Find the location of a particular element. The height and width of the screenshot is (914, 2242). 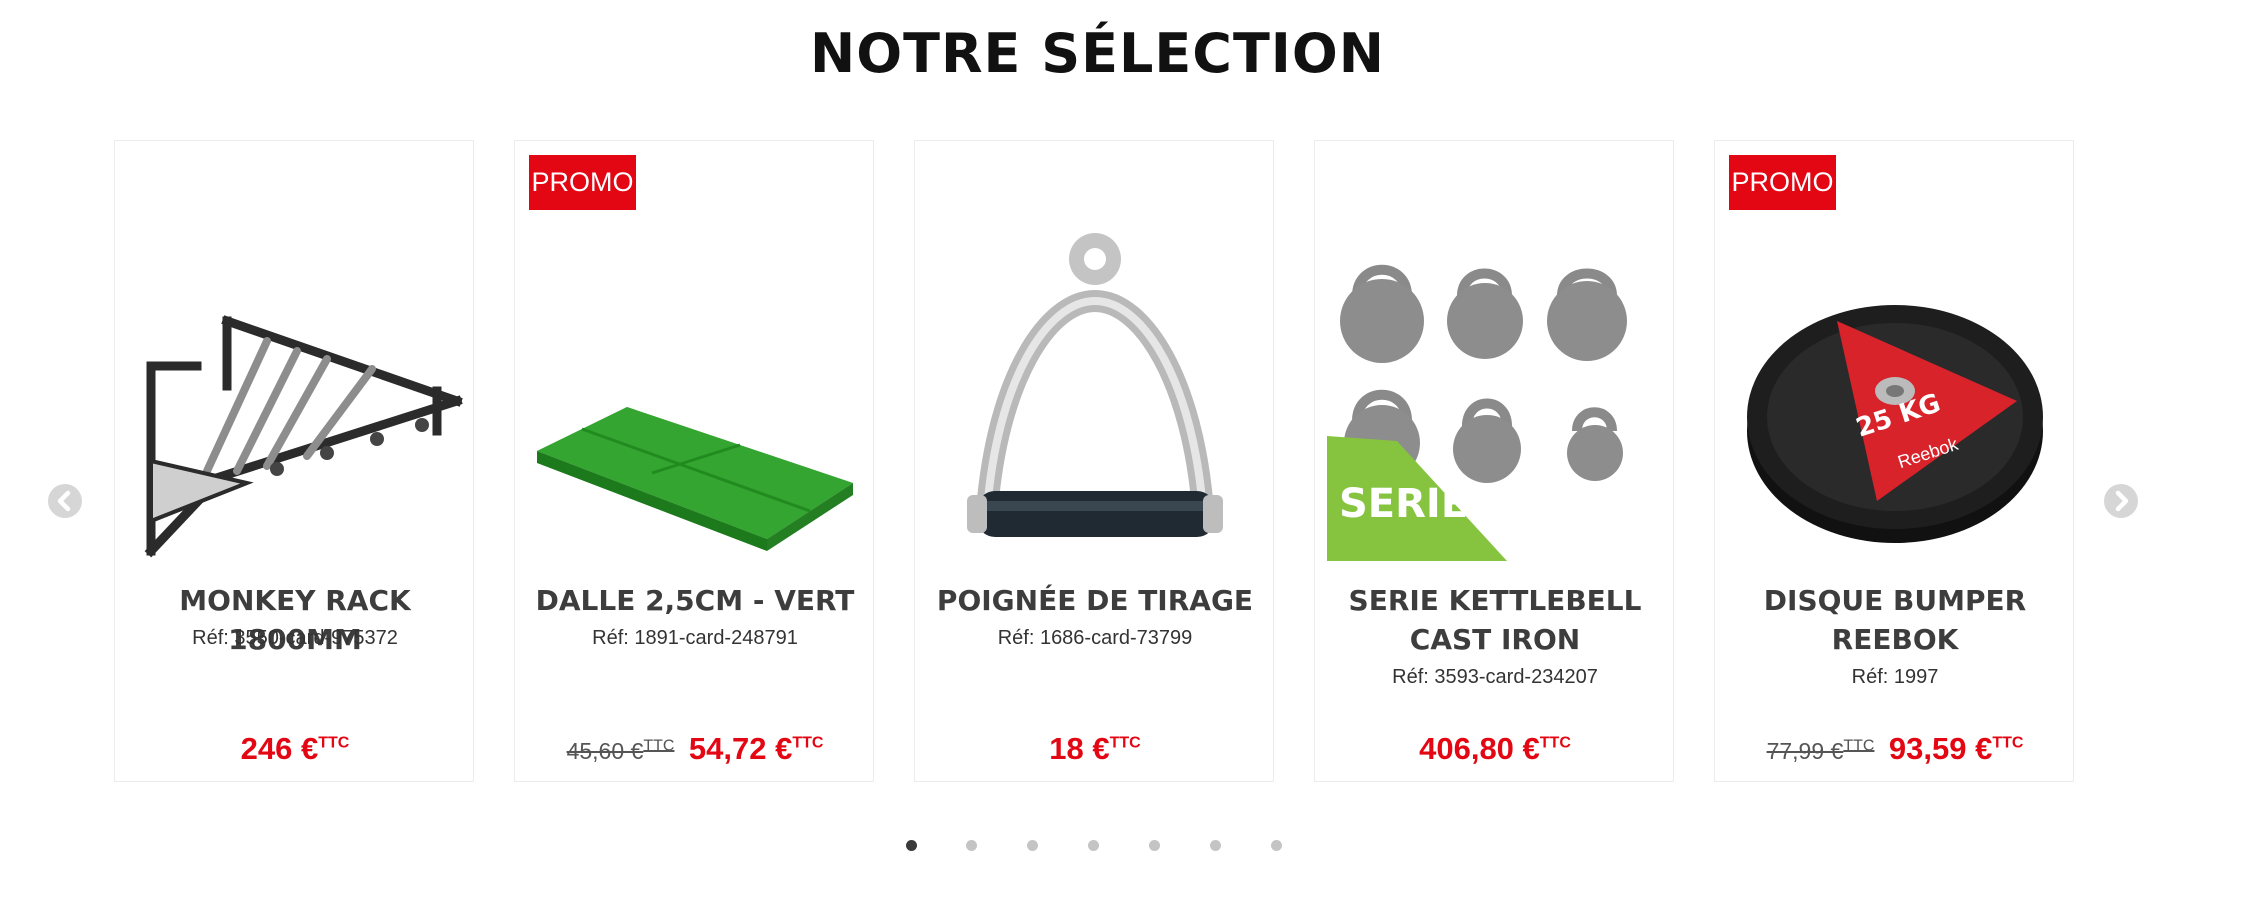

monkey-rack-image is located at coordinates (295, 391).